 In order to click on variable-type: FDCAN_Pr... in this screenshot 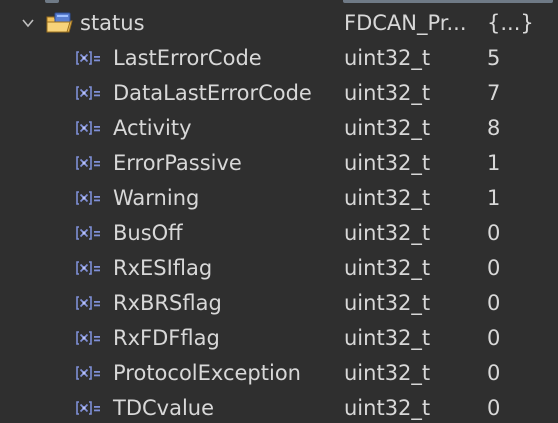, I will do `click(405, 23)`.